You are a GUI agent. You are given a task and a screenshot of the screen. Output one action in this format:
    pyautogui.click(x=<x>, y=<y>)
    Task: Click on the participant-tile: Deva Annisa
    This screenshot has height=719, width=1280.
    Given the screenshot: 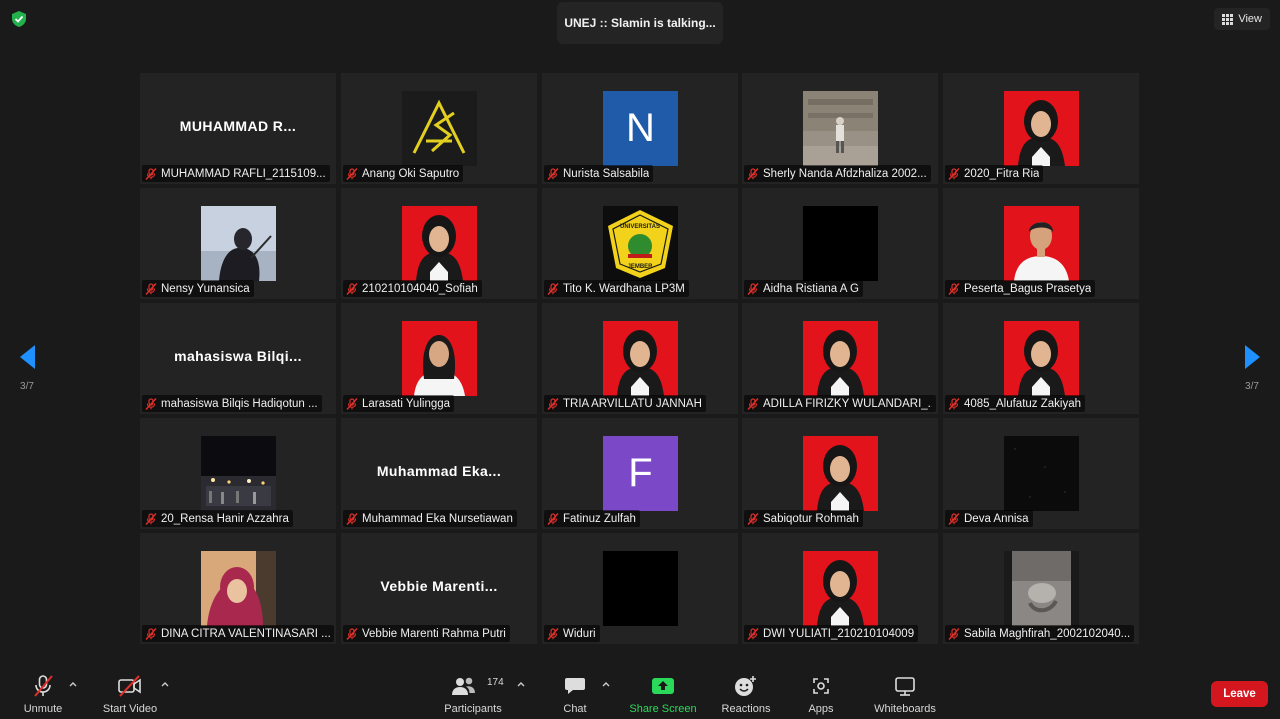 What is the action you would take?
    pyautogui.click(x=1041, y=473)
    